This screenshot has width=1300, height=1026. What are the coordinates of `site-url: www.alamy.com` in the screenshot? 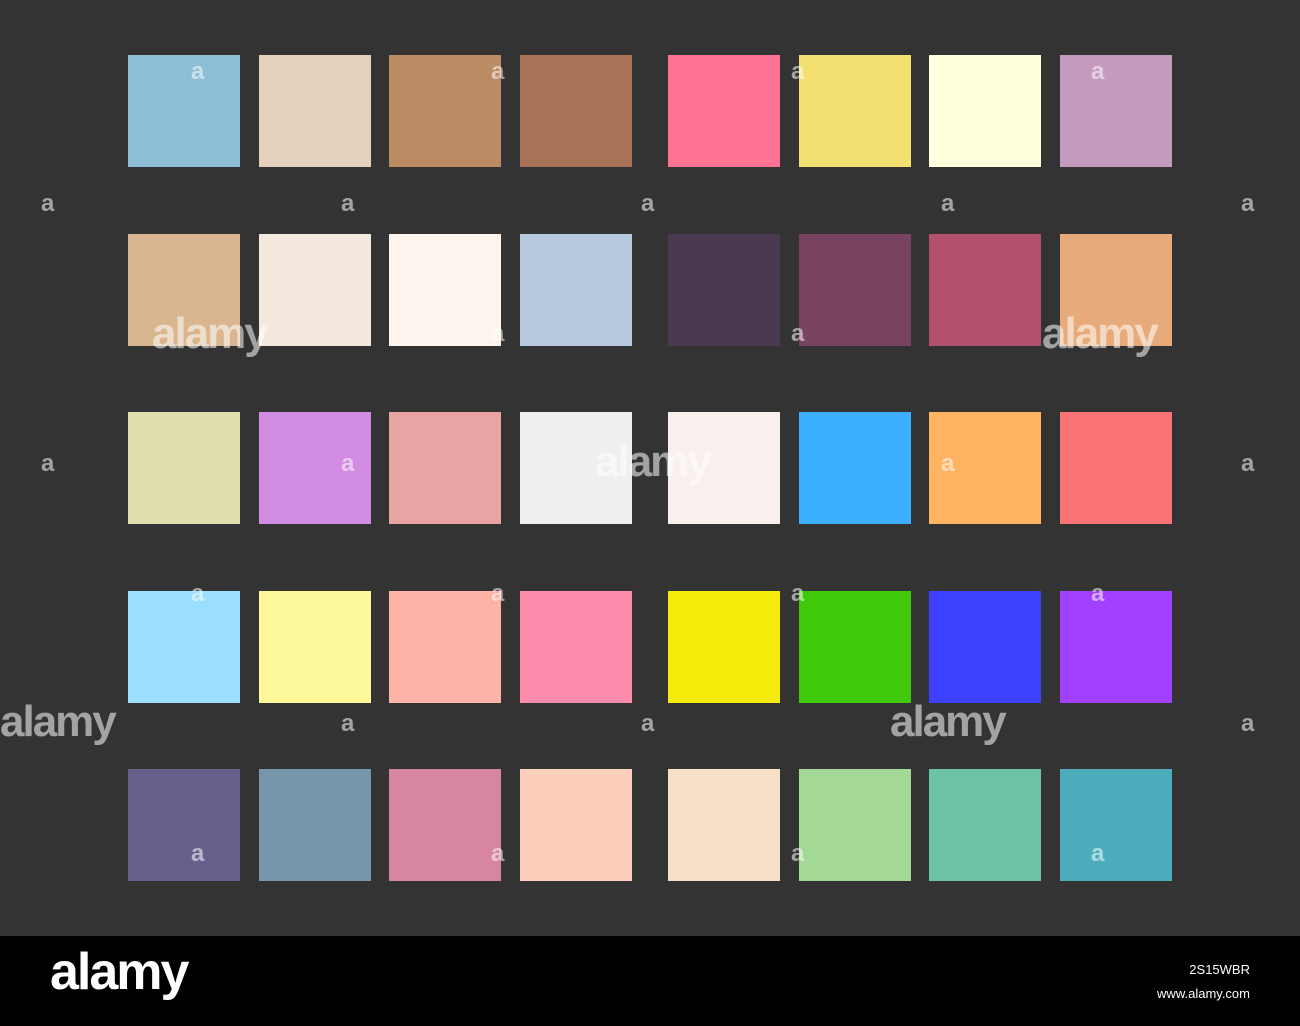 It's located at (1203, 993).